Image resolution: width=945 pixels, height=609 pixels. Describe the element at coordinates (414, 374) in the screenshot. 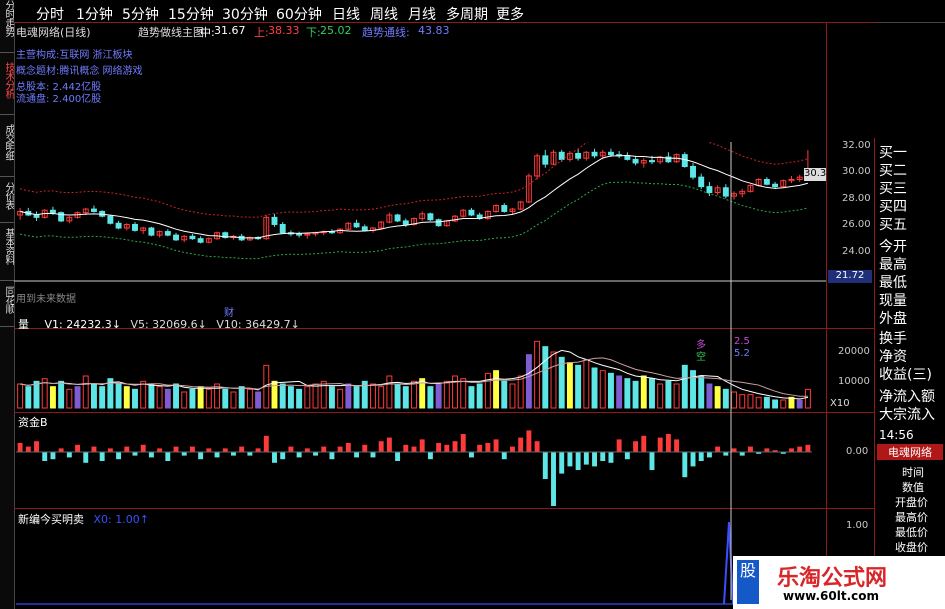

I see `volume-ma5` at that location.